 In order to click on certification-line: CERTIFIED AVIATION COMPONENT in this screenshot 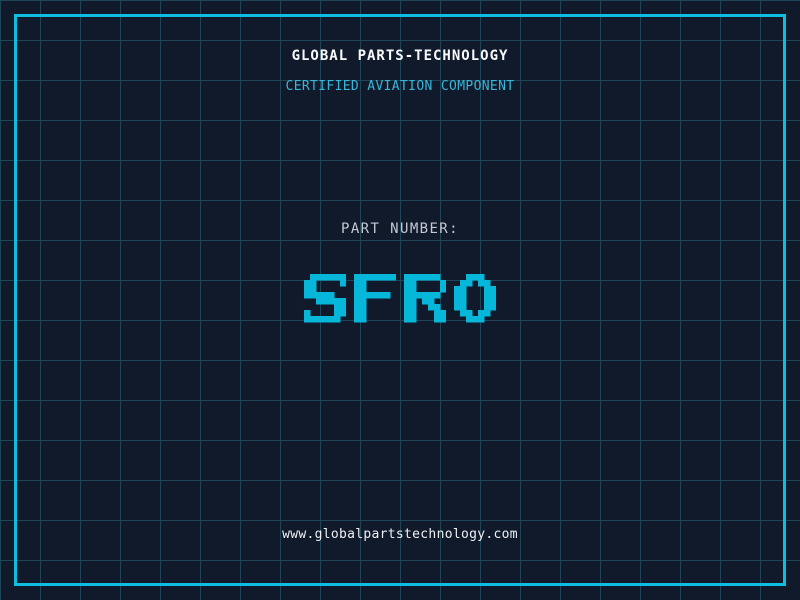, I will do `click(400, 86)`.